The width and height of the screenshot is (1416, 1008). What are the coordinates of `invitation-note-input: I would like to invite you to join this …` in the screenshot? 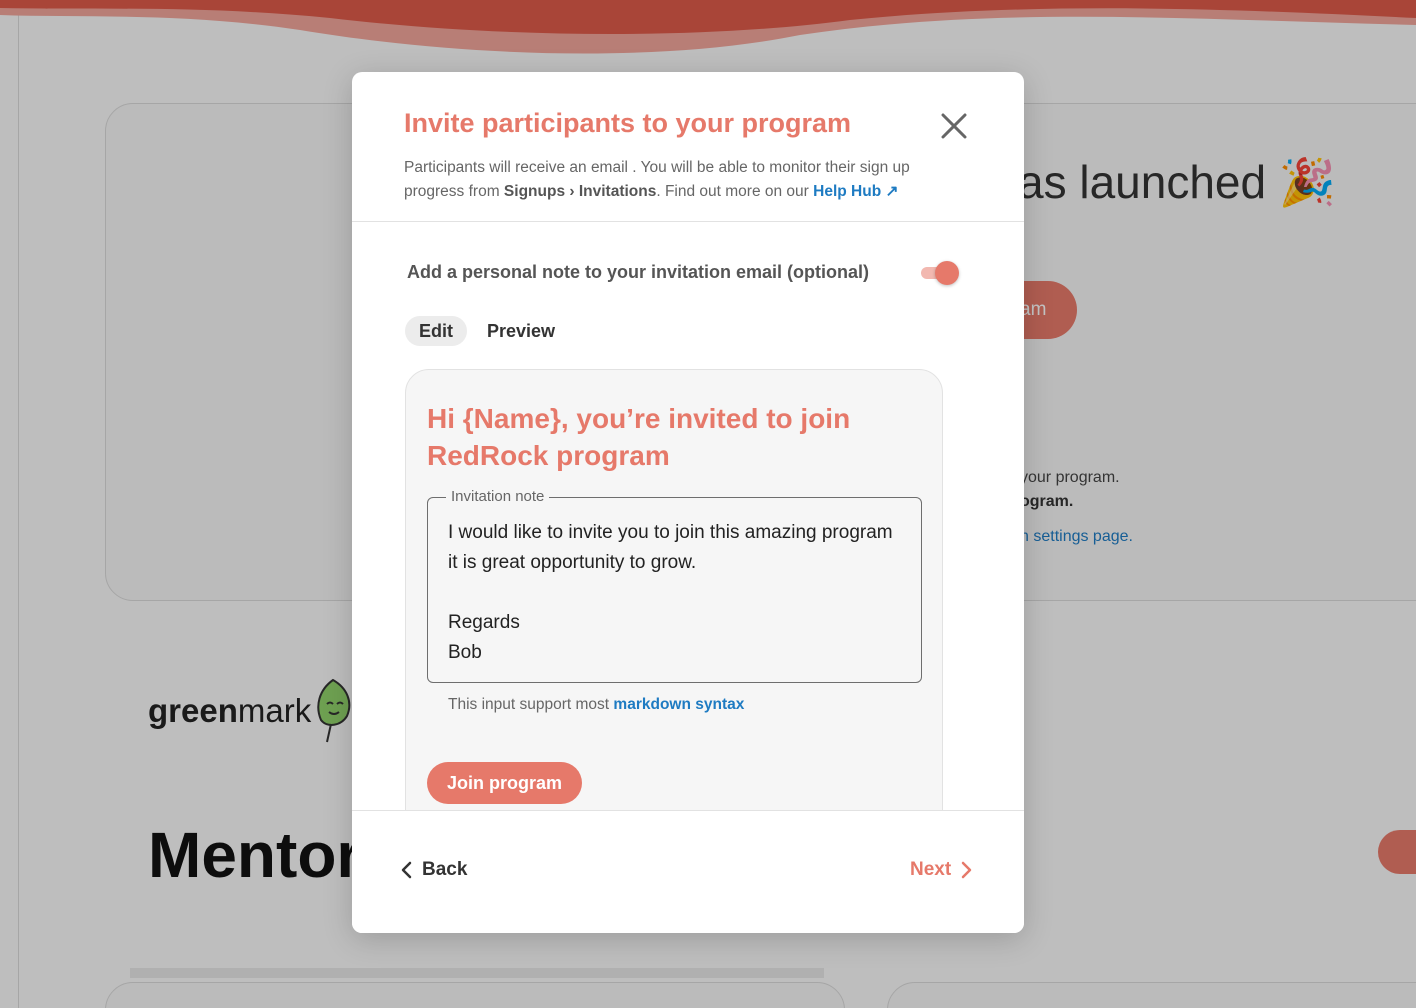 It's located at (673, 593).